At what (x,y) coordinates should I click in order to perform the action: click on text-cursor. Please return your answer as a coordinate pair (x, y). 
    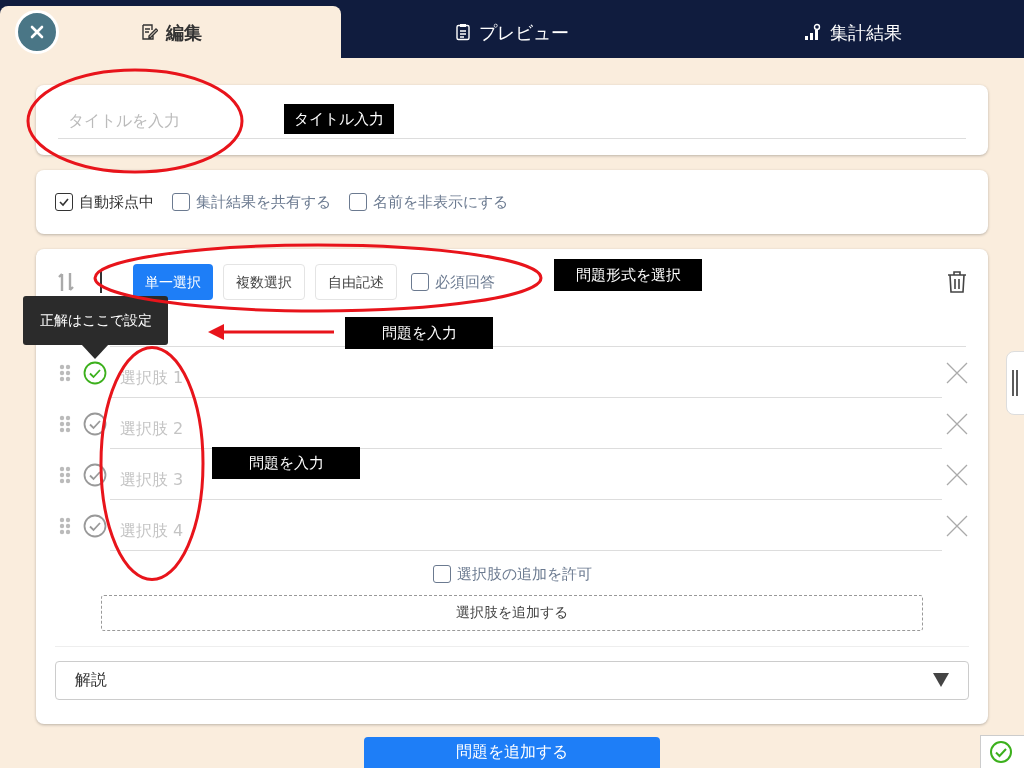
    Looking at the image, I should click on (101, 282).